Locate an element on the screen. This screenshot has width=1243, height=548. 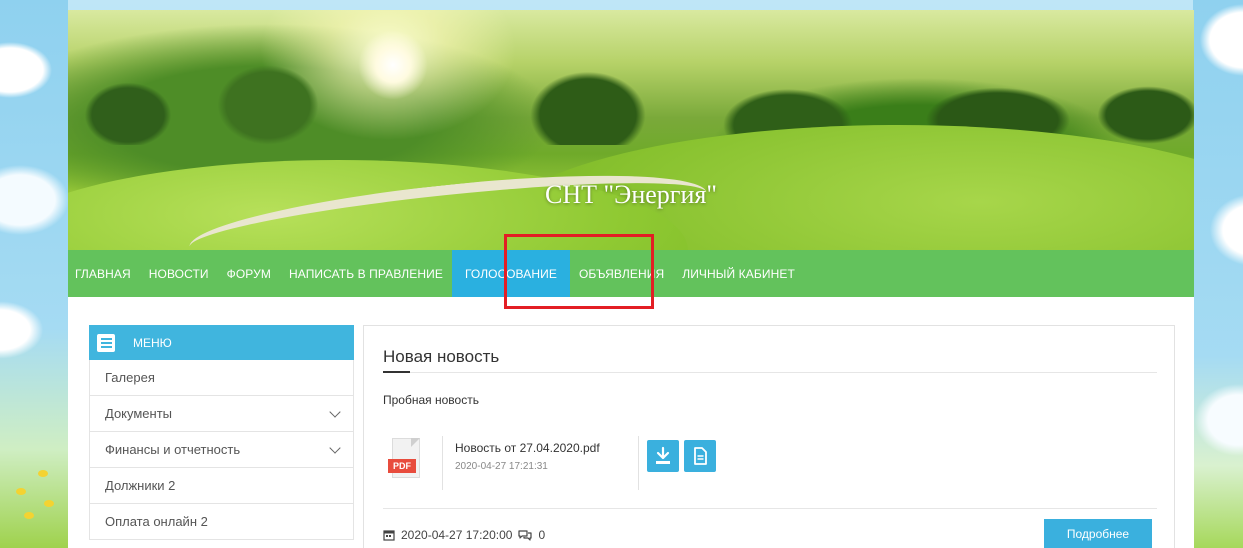
menu-header: МЕНЮ is located at coordinates (221, 342).